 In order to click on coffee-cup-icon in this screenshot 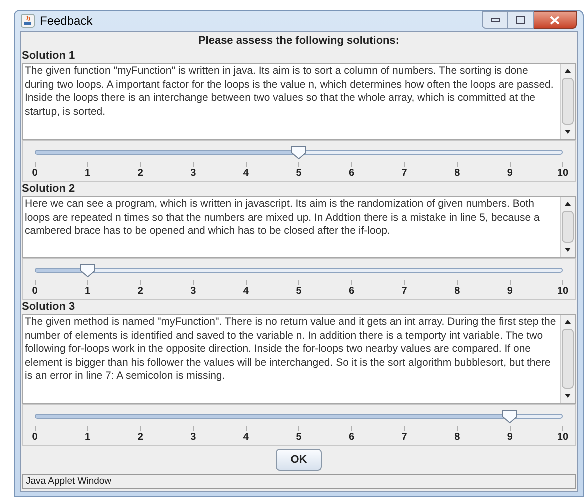, I will do `click(28, 21)`.